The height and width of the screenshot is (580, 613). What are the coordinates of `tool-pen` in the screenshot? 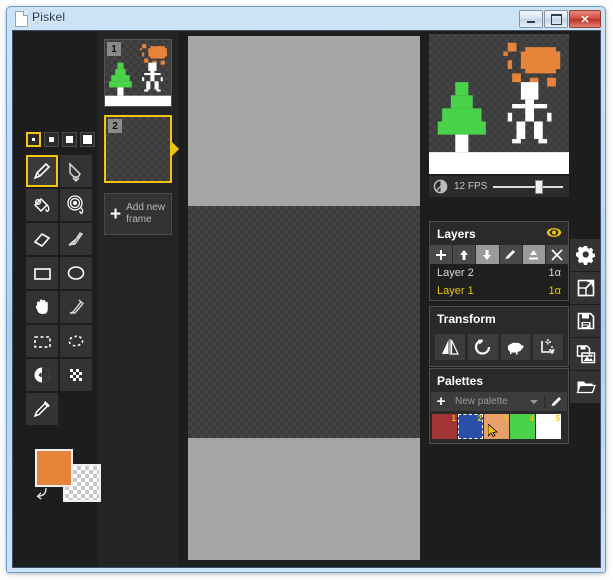 It's located at (42, 171).